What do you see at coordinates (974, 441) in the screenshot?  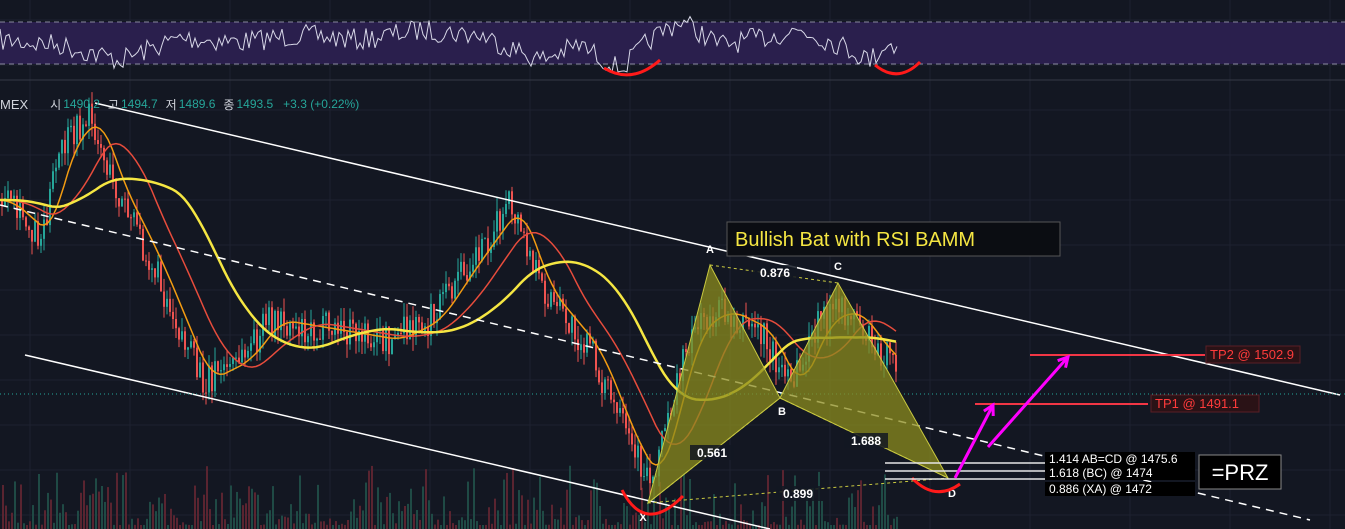 I see `arrow-shaft` at bounding box center [974, 441].